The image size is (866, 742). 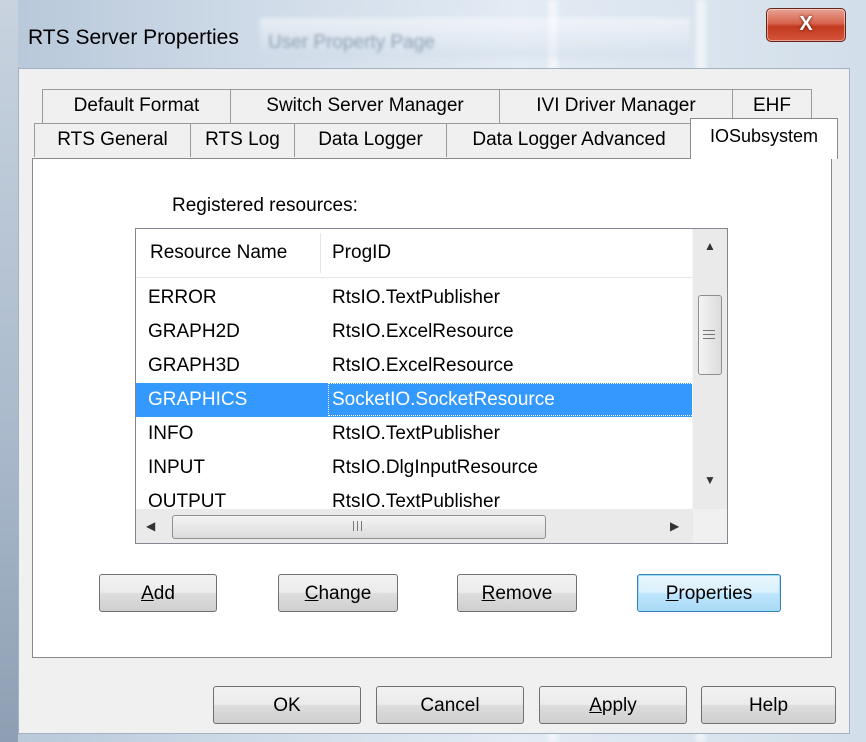 What do you see at coordinates (171, 433) in the screenshot?
I see `resource-name: INFO` at bounding box center [171, 433].